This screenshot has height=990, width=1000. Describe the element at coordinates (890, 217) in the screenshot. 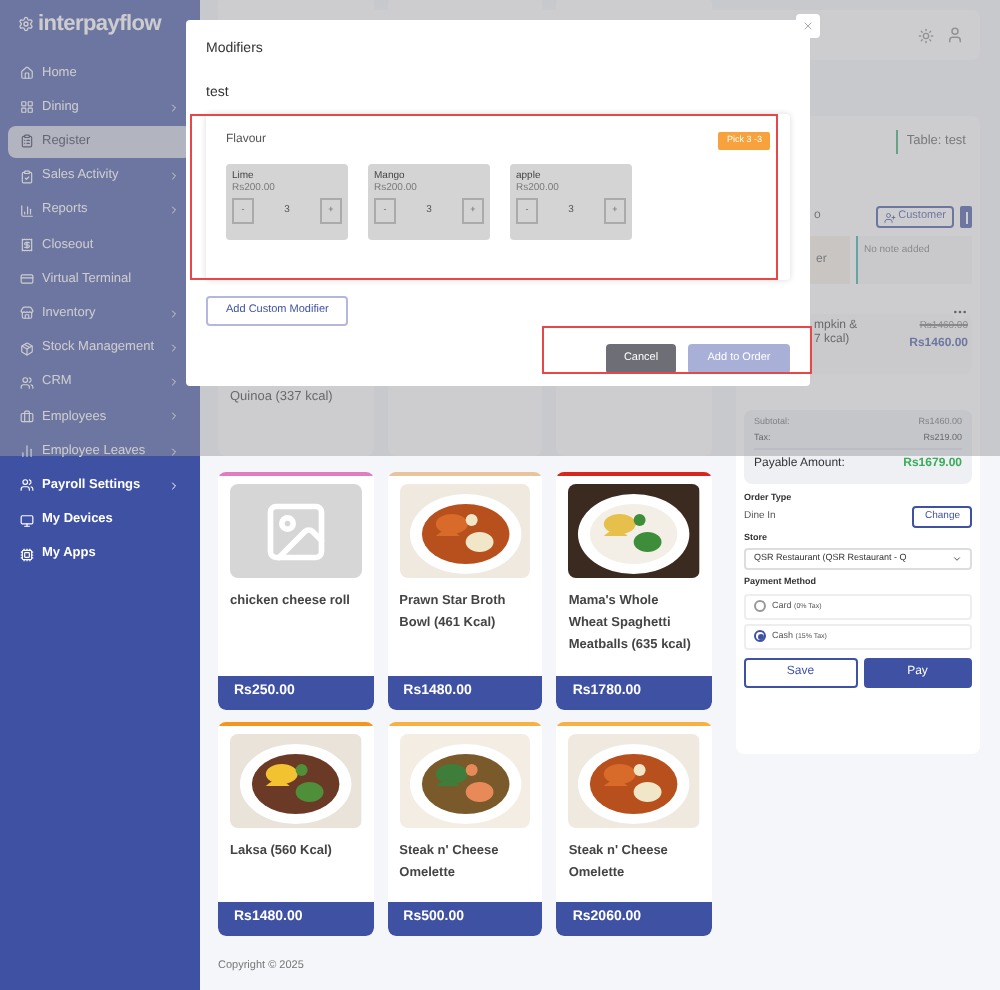

I see `add-user-icon` at that location.